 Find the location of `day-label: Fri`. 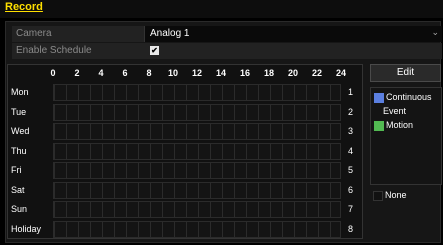

day-label: Fri is located at coordinates (16, 170).